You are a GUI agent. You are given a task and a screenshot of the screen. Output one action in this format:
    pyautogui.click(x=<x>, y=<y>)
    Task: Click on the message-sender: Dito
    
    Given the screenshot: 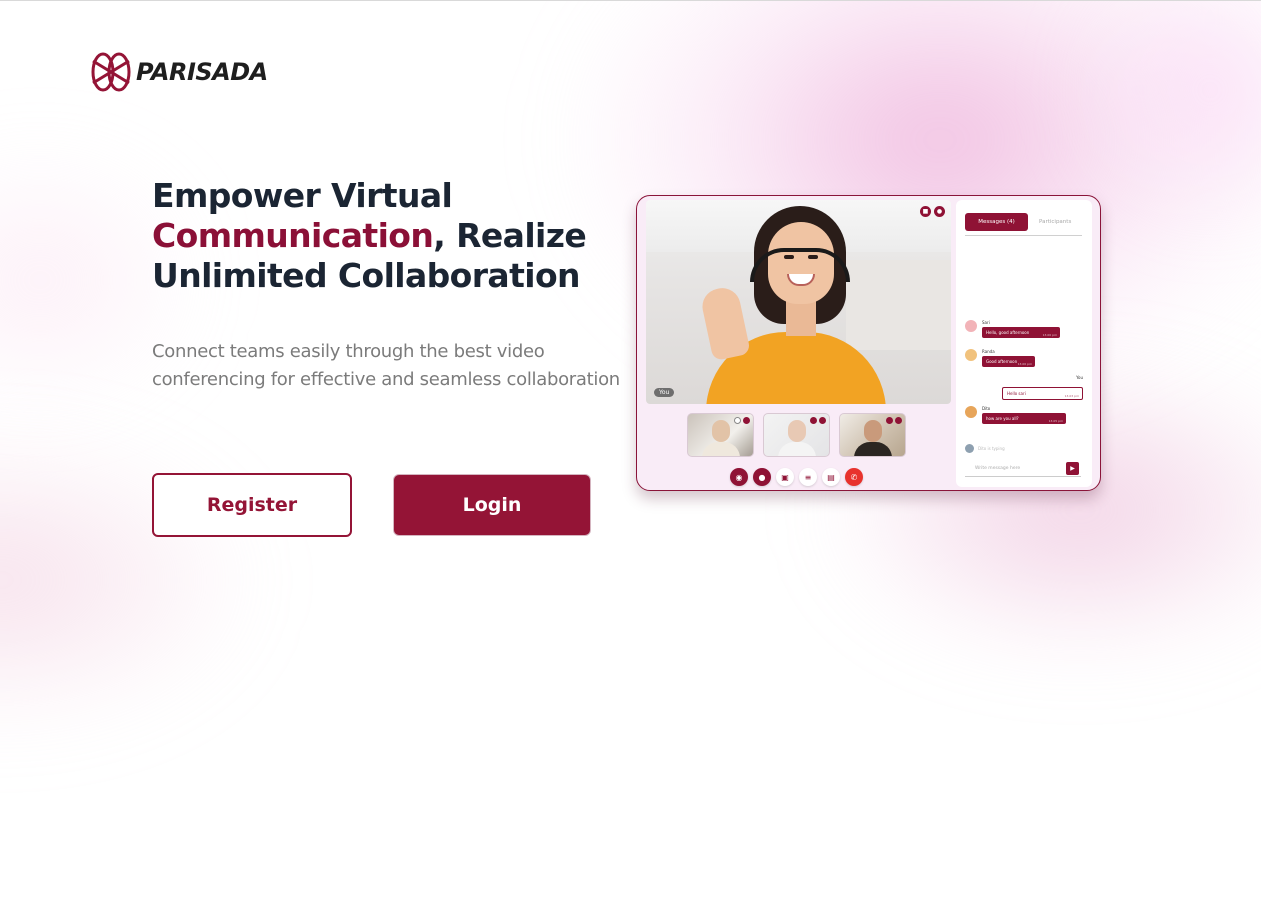 What is the action you would take?
    pyautogui.click(x=986, y=408)
    